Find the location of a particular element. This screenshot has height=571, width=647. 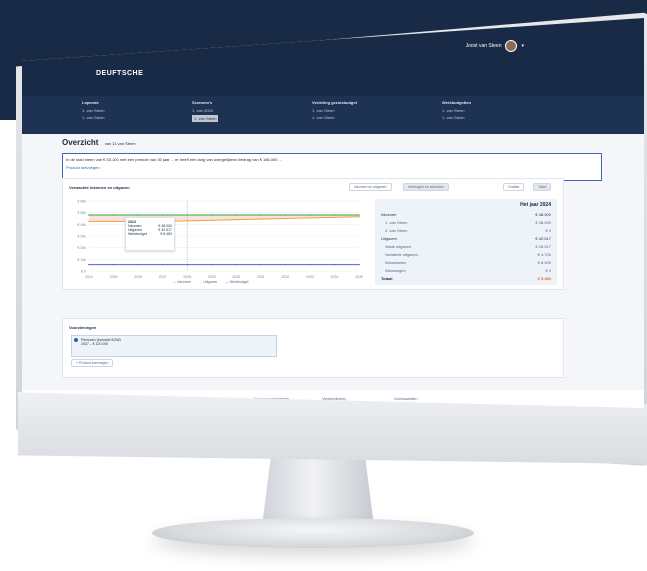

product-dot-icon is located at coordinates (76, 340).